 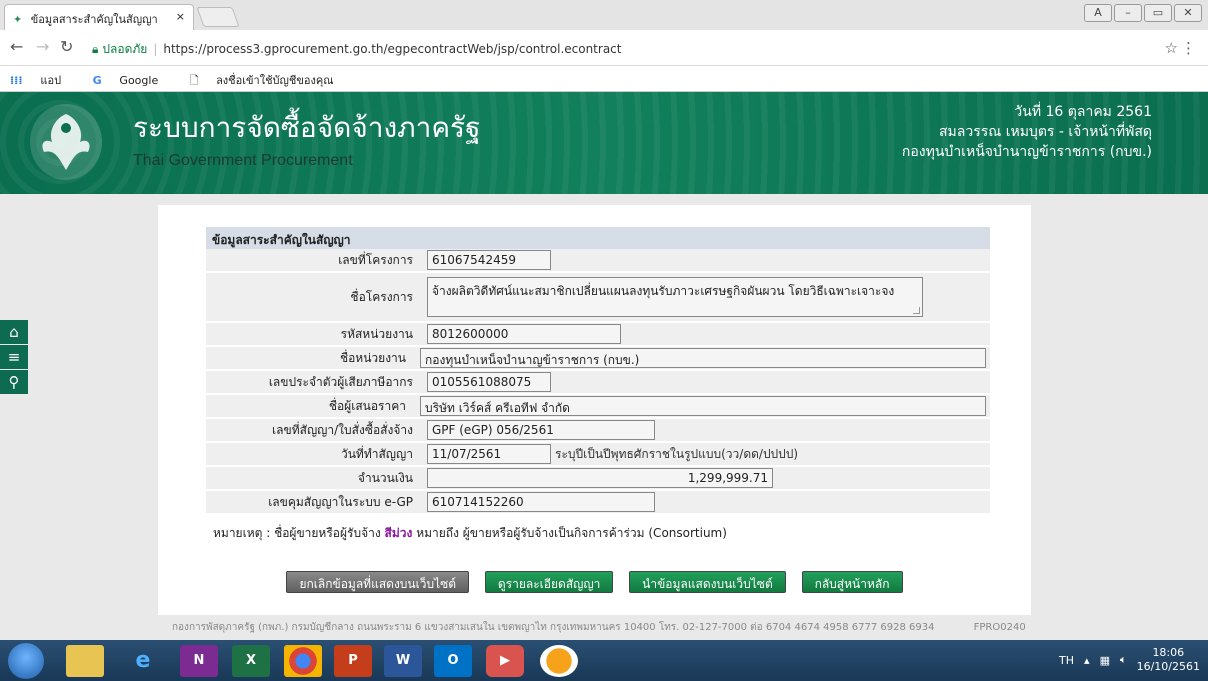 What do you see at coordinates (1171, 48) in the screenshot?
I see `bookmark-star-icon: ☆` at bounding box center [1171, 48].